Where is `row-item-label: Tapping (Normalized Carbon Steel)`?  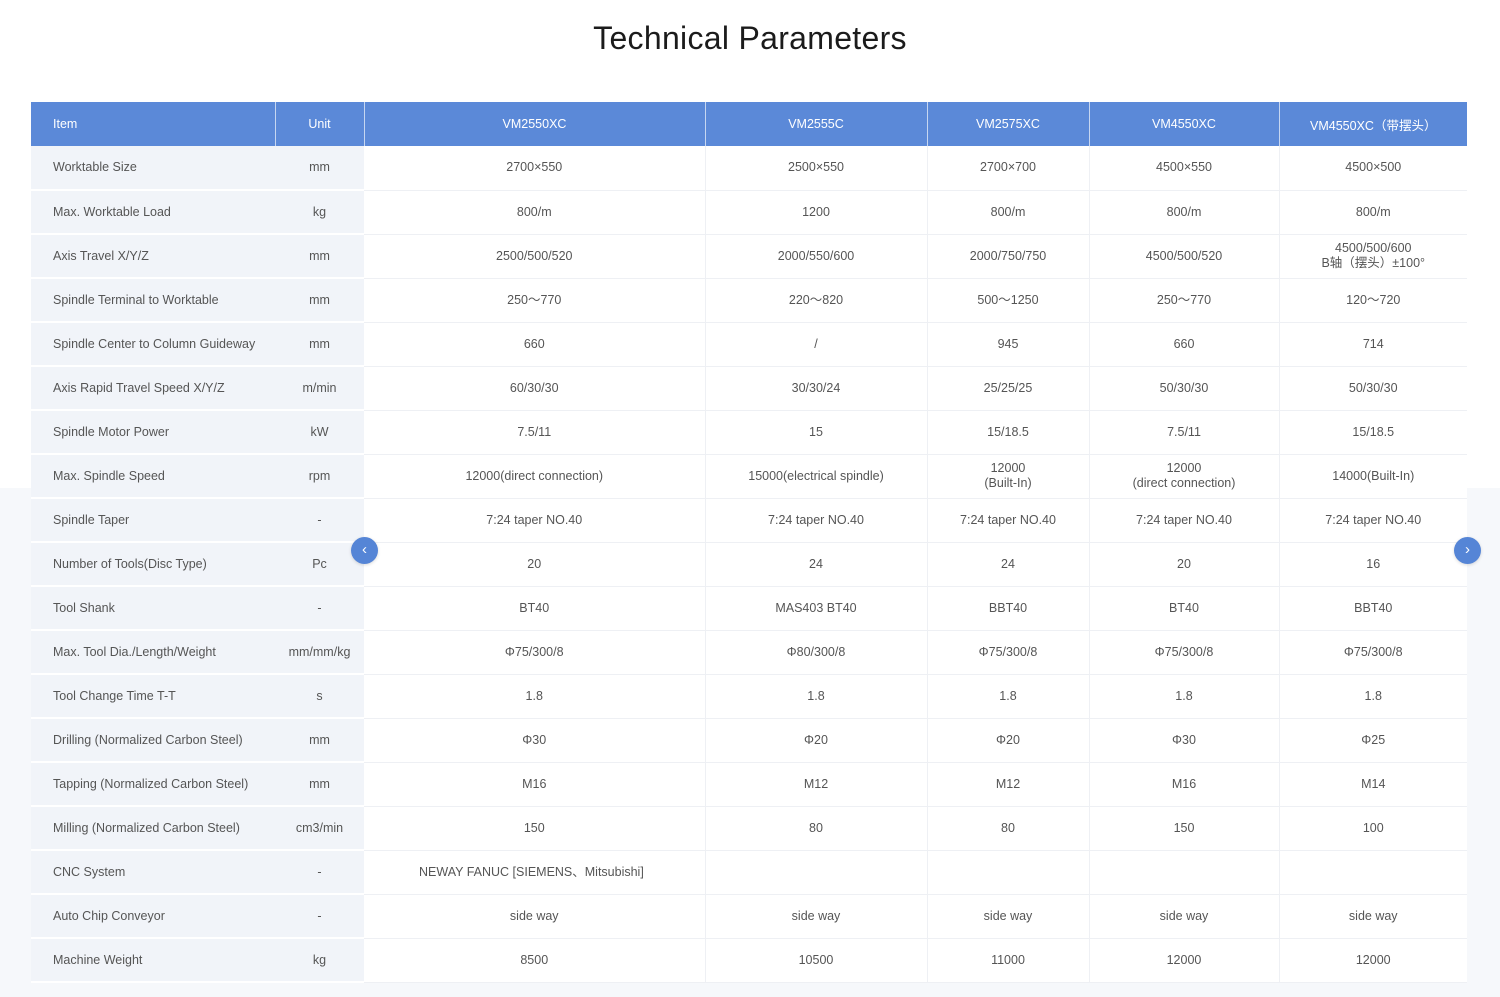
row-item-label: Tapping (Normalized Carbon Steel) is located at coordinates (153, 784).